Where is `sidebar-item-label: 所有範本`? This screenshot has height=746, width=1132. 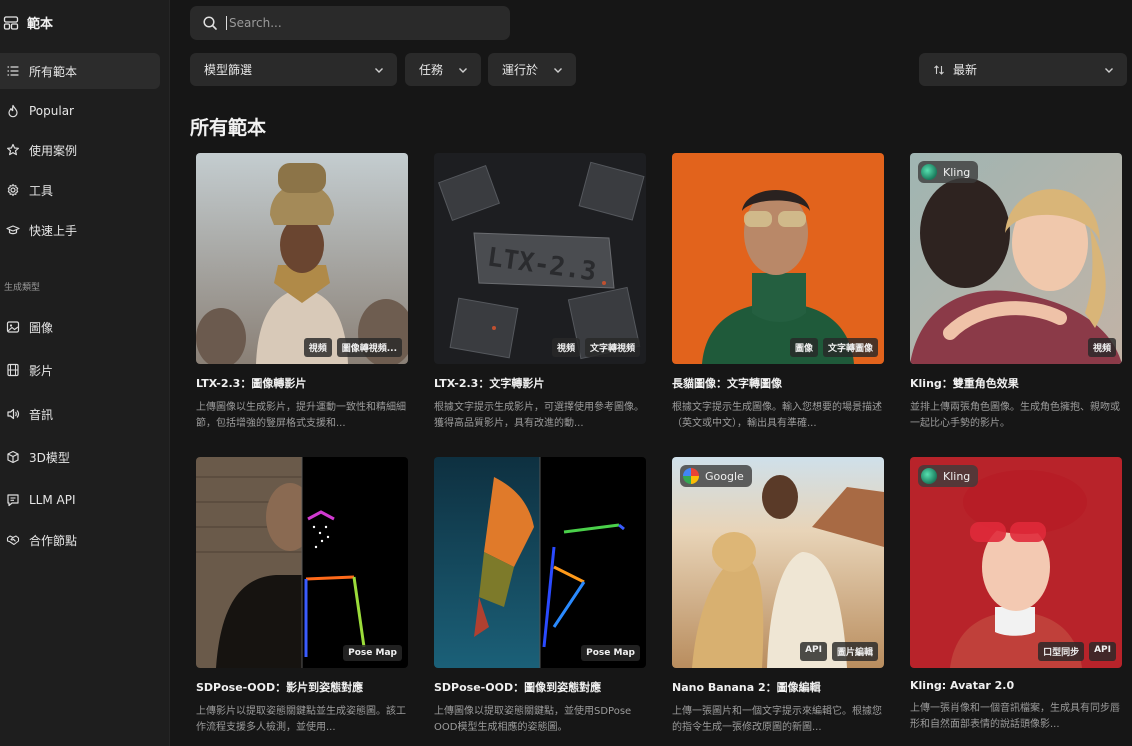
sidebar-item-label: 所有範本 is located at coordinates (53, 71).